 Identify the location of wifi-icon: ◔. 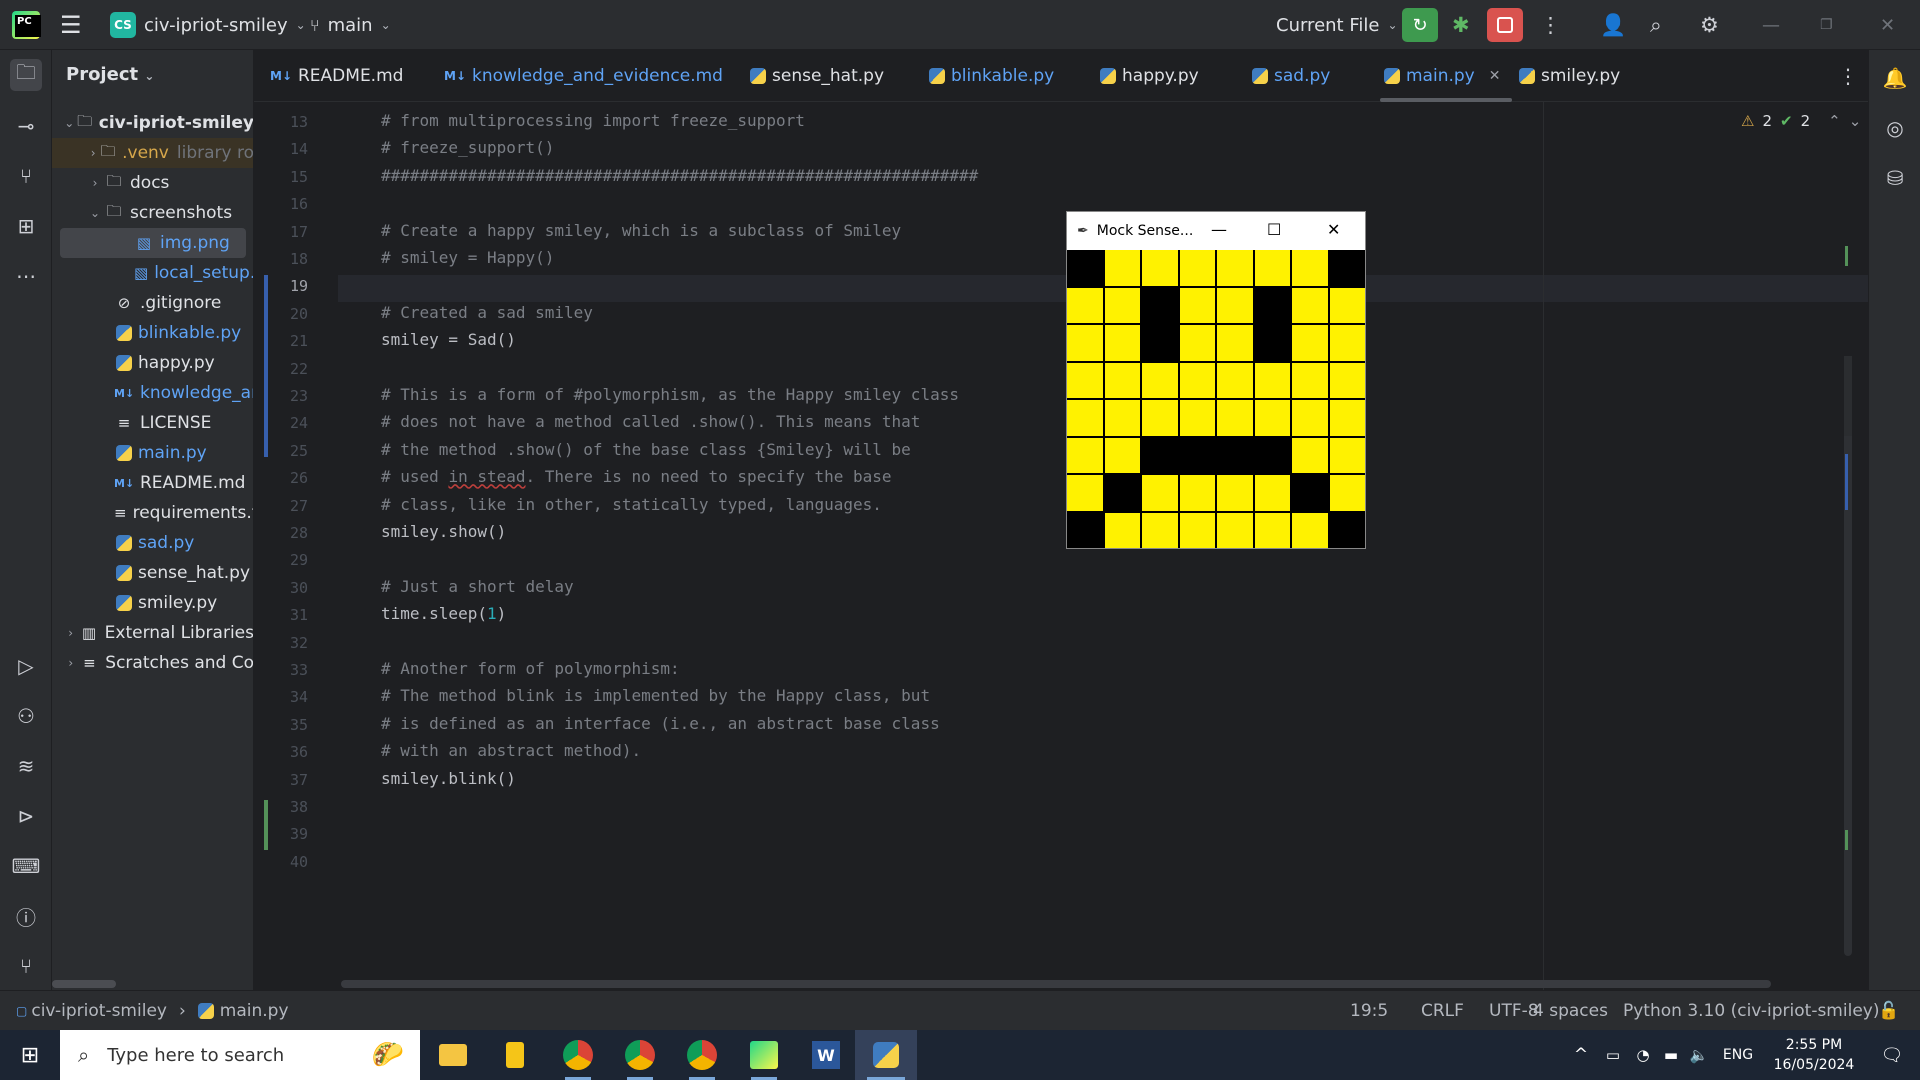
(1643, 1055).